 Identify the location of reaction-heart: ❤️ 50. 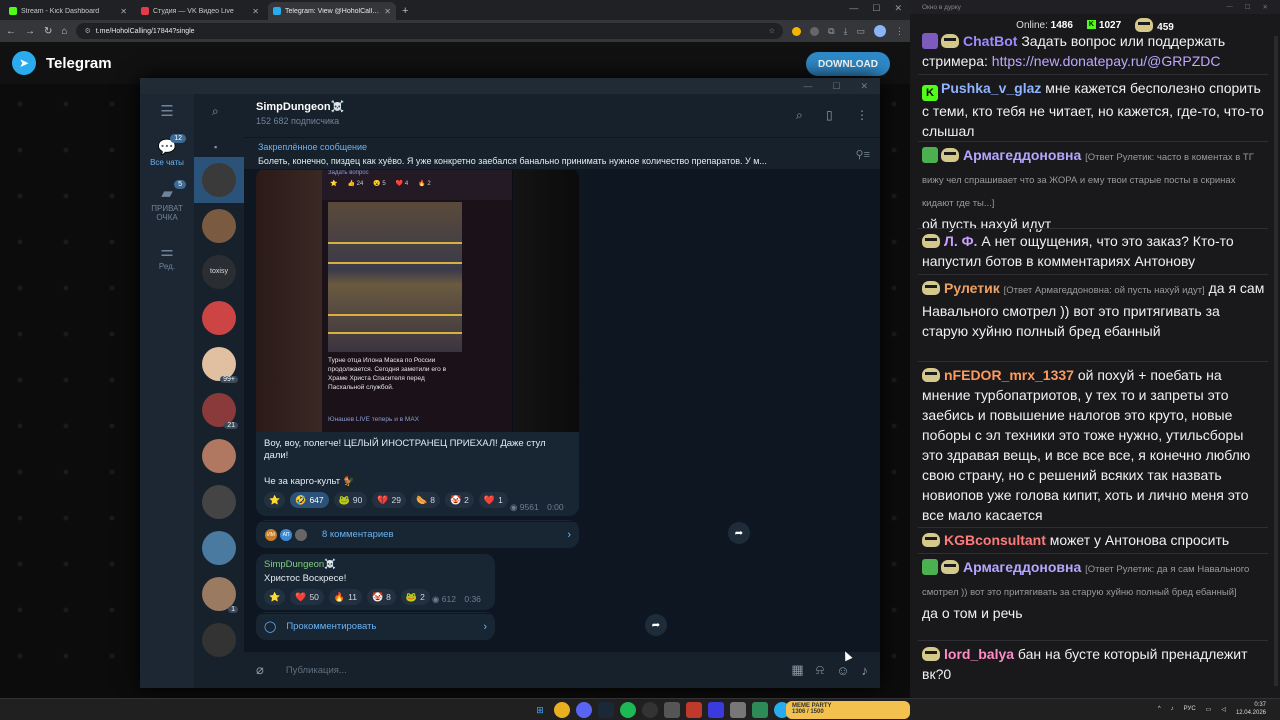
(307, 597).